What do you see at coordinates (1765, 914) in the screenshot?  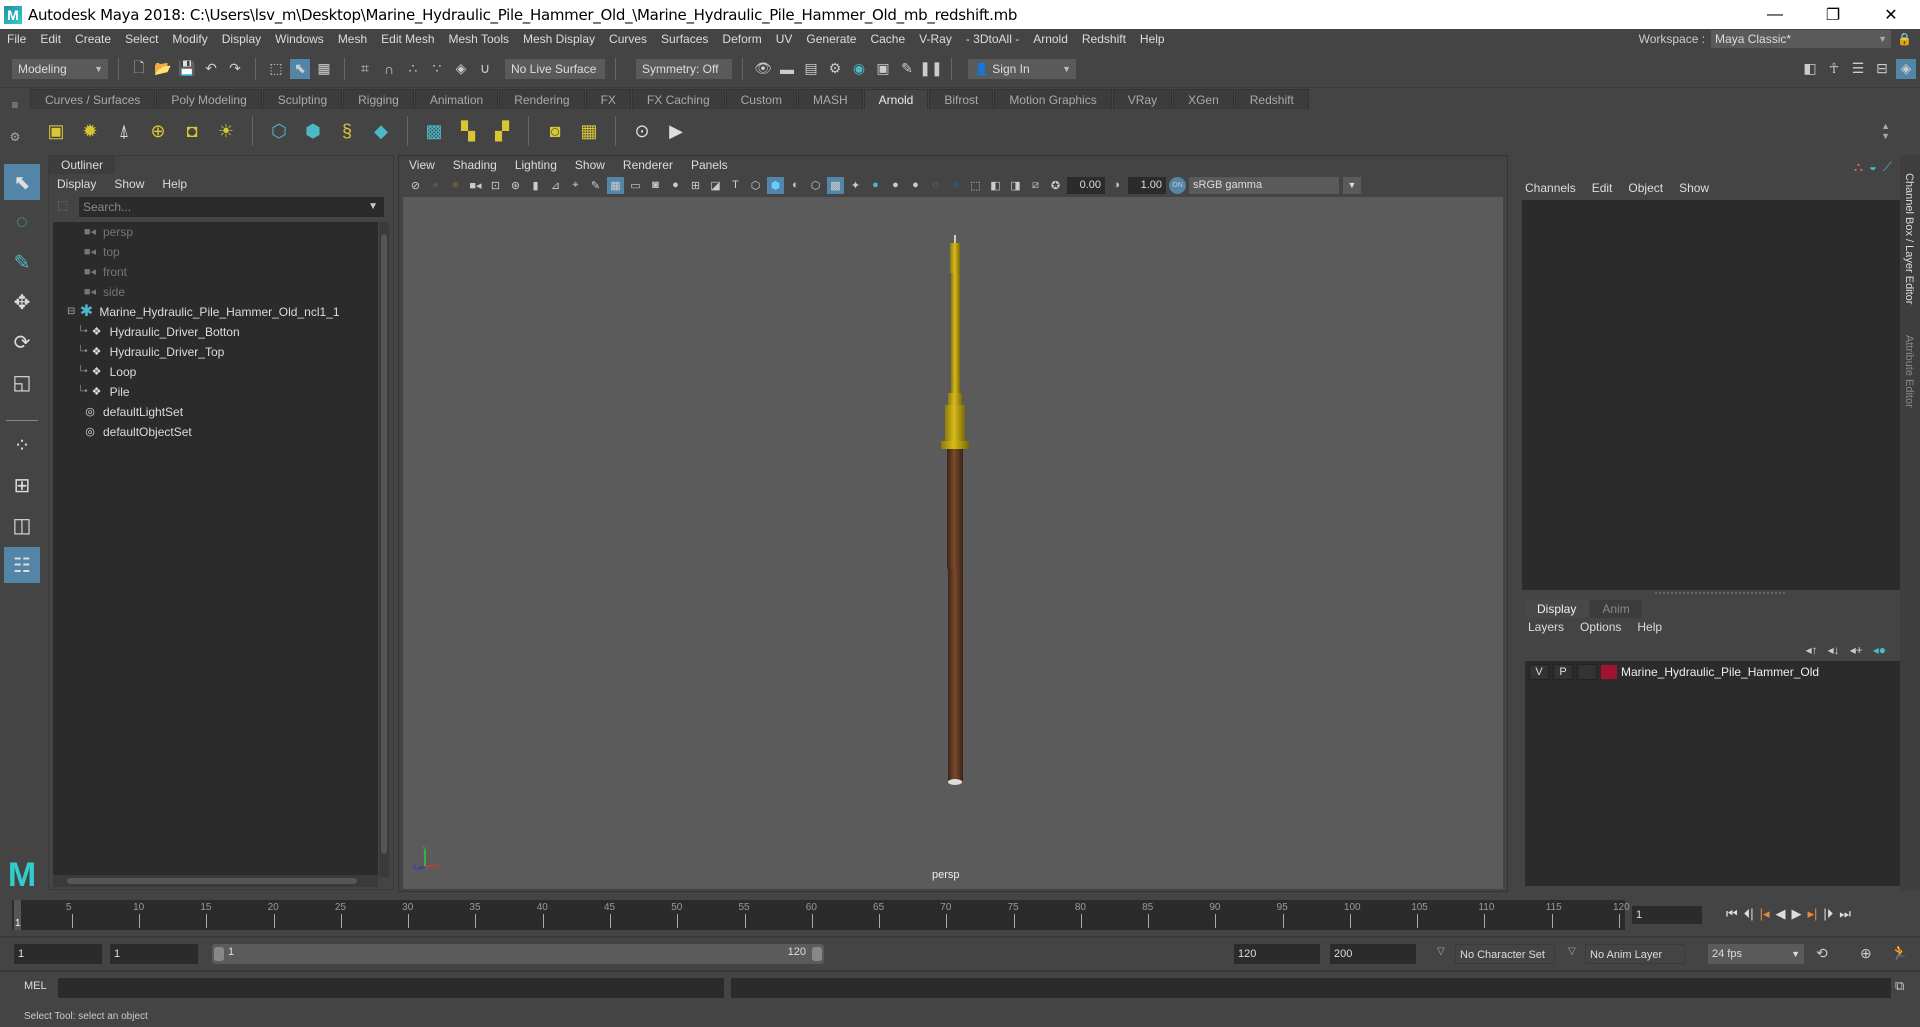 I see `step-back-frame-icon: |◂` at bounding box center [1765, 914].